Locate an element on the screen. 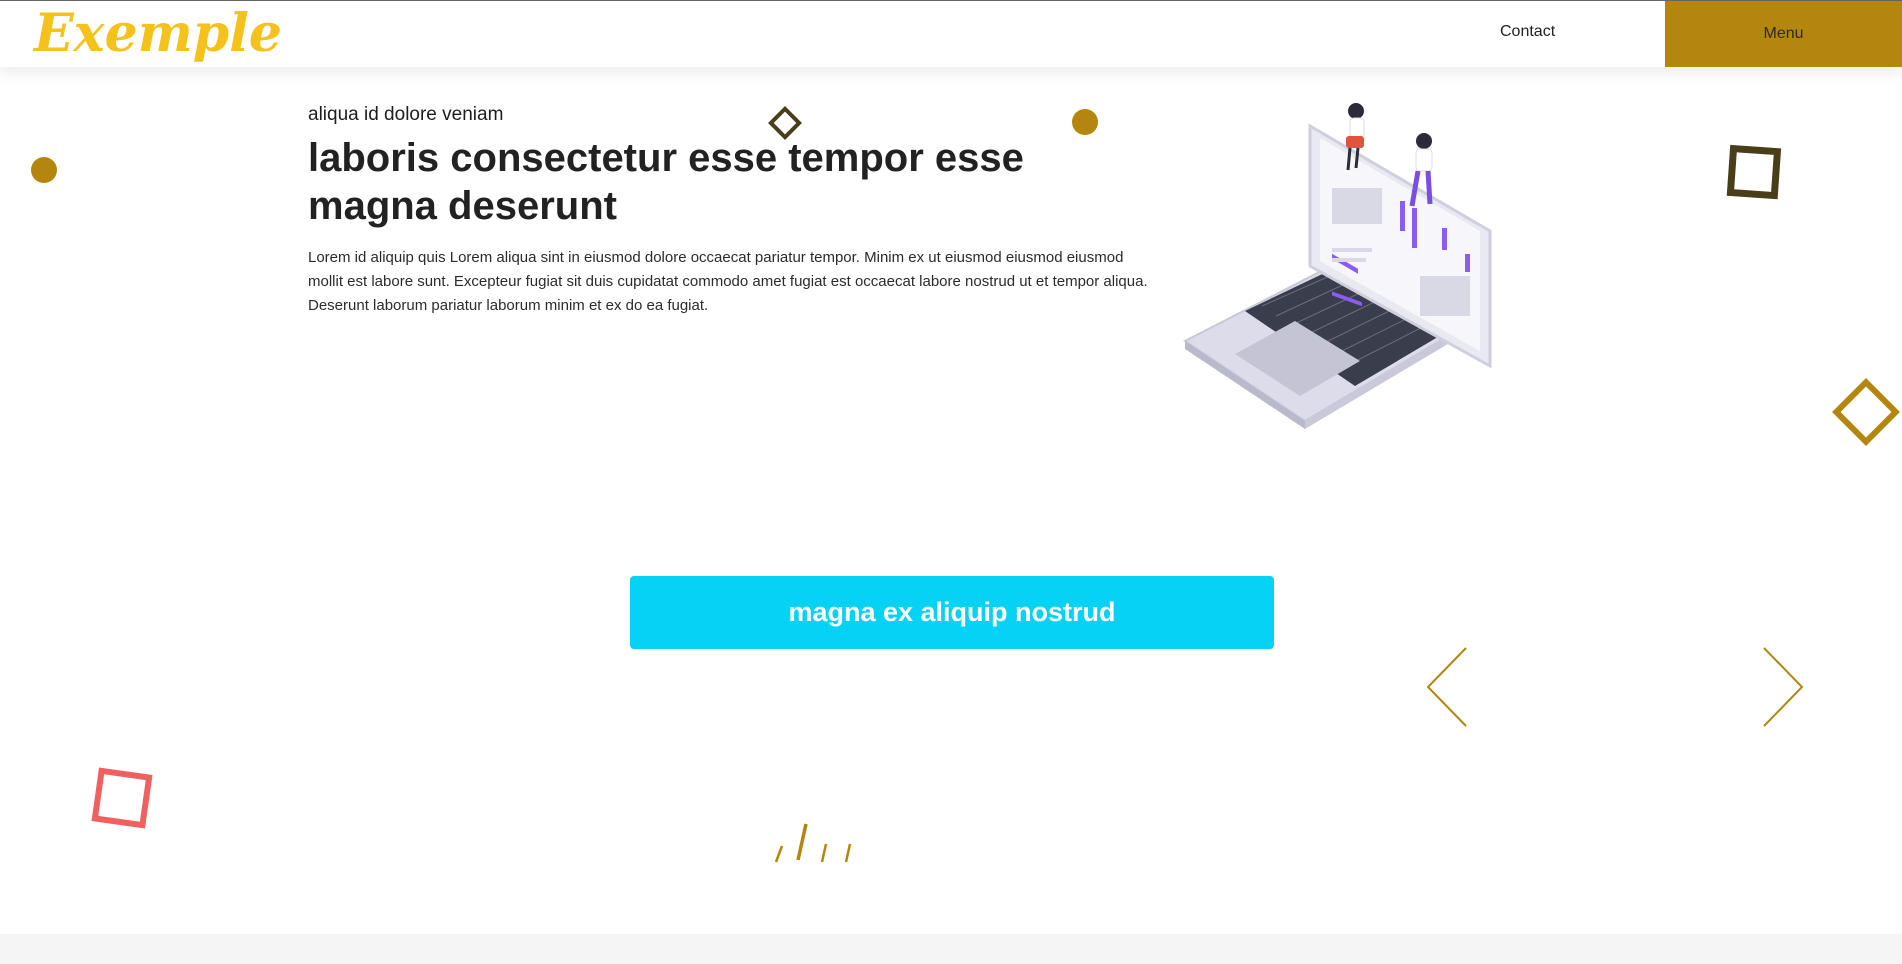 The image size is (1902, 964). footer-strip is located at coordinates (951, 949).